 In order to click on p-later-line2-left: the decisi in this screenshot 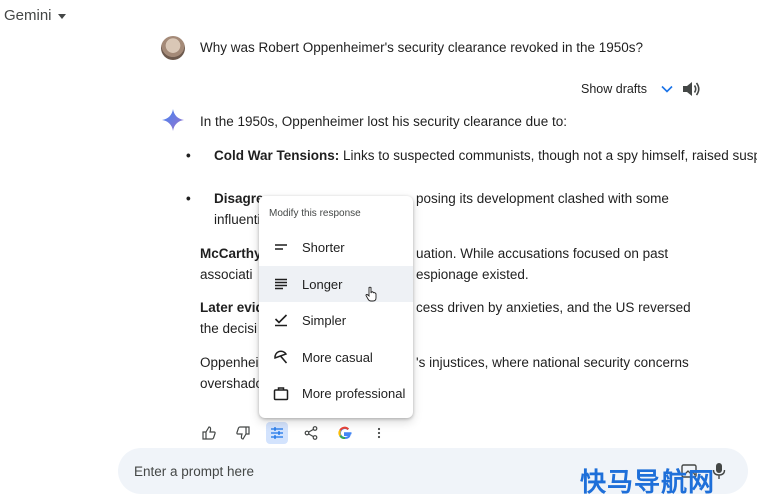, I will do `click(229, 328)`.